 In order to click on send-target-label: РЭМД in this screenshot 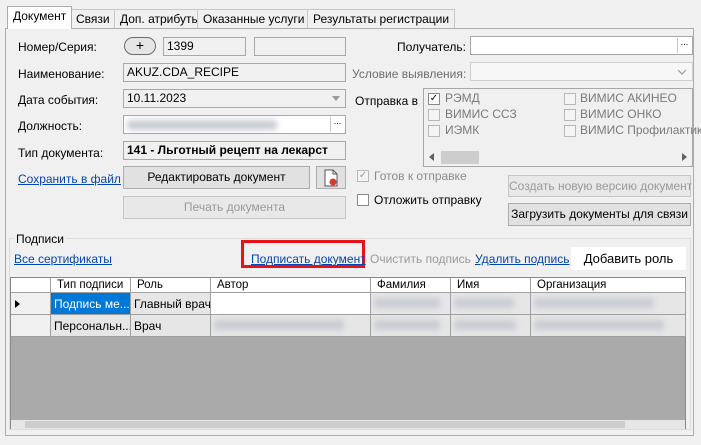, I will do `click(462, 98)`.